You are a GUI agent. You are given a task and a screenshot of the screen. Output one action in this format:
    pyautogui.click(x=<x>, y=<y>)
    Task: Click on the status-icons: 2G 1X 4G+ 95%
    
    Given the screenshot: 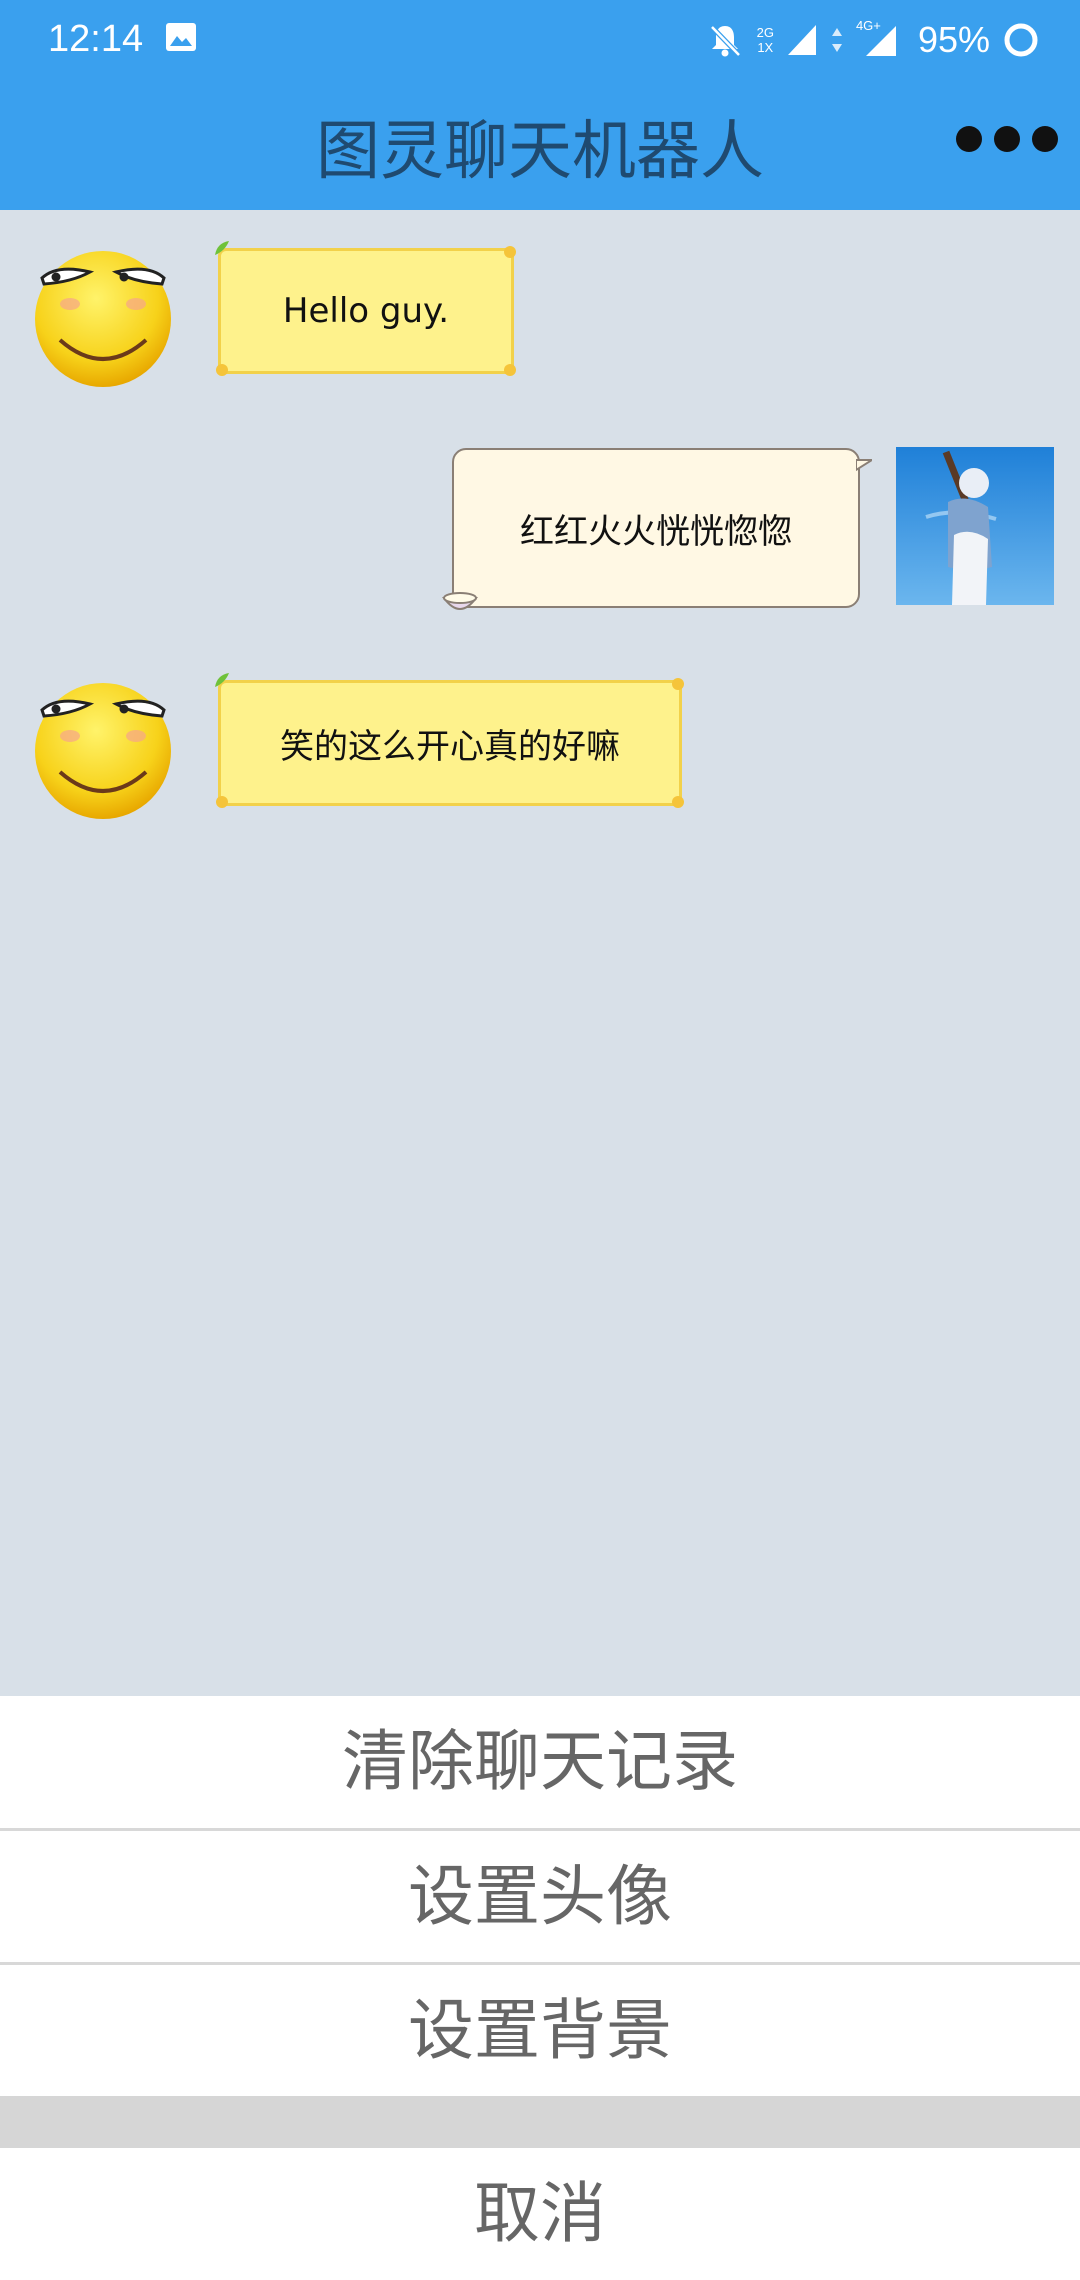 What is the action you would take?
    pyautogui.click(x=872, y=40)
    